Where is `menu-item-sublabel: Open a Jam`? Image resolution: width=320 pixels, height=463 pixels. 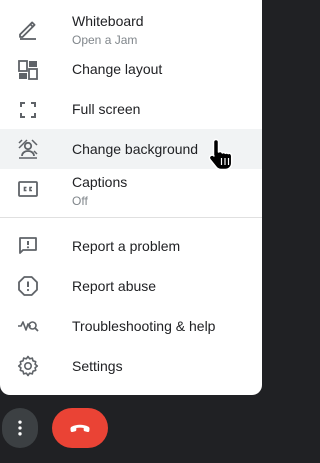
menu-item-sublabel: Open a Jam is located at coordinates (105, 40).